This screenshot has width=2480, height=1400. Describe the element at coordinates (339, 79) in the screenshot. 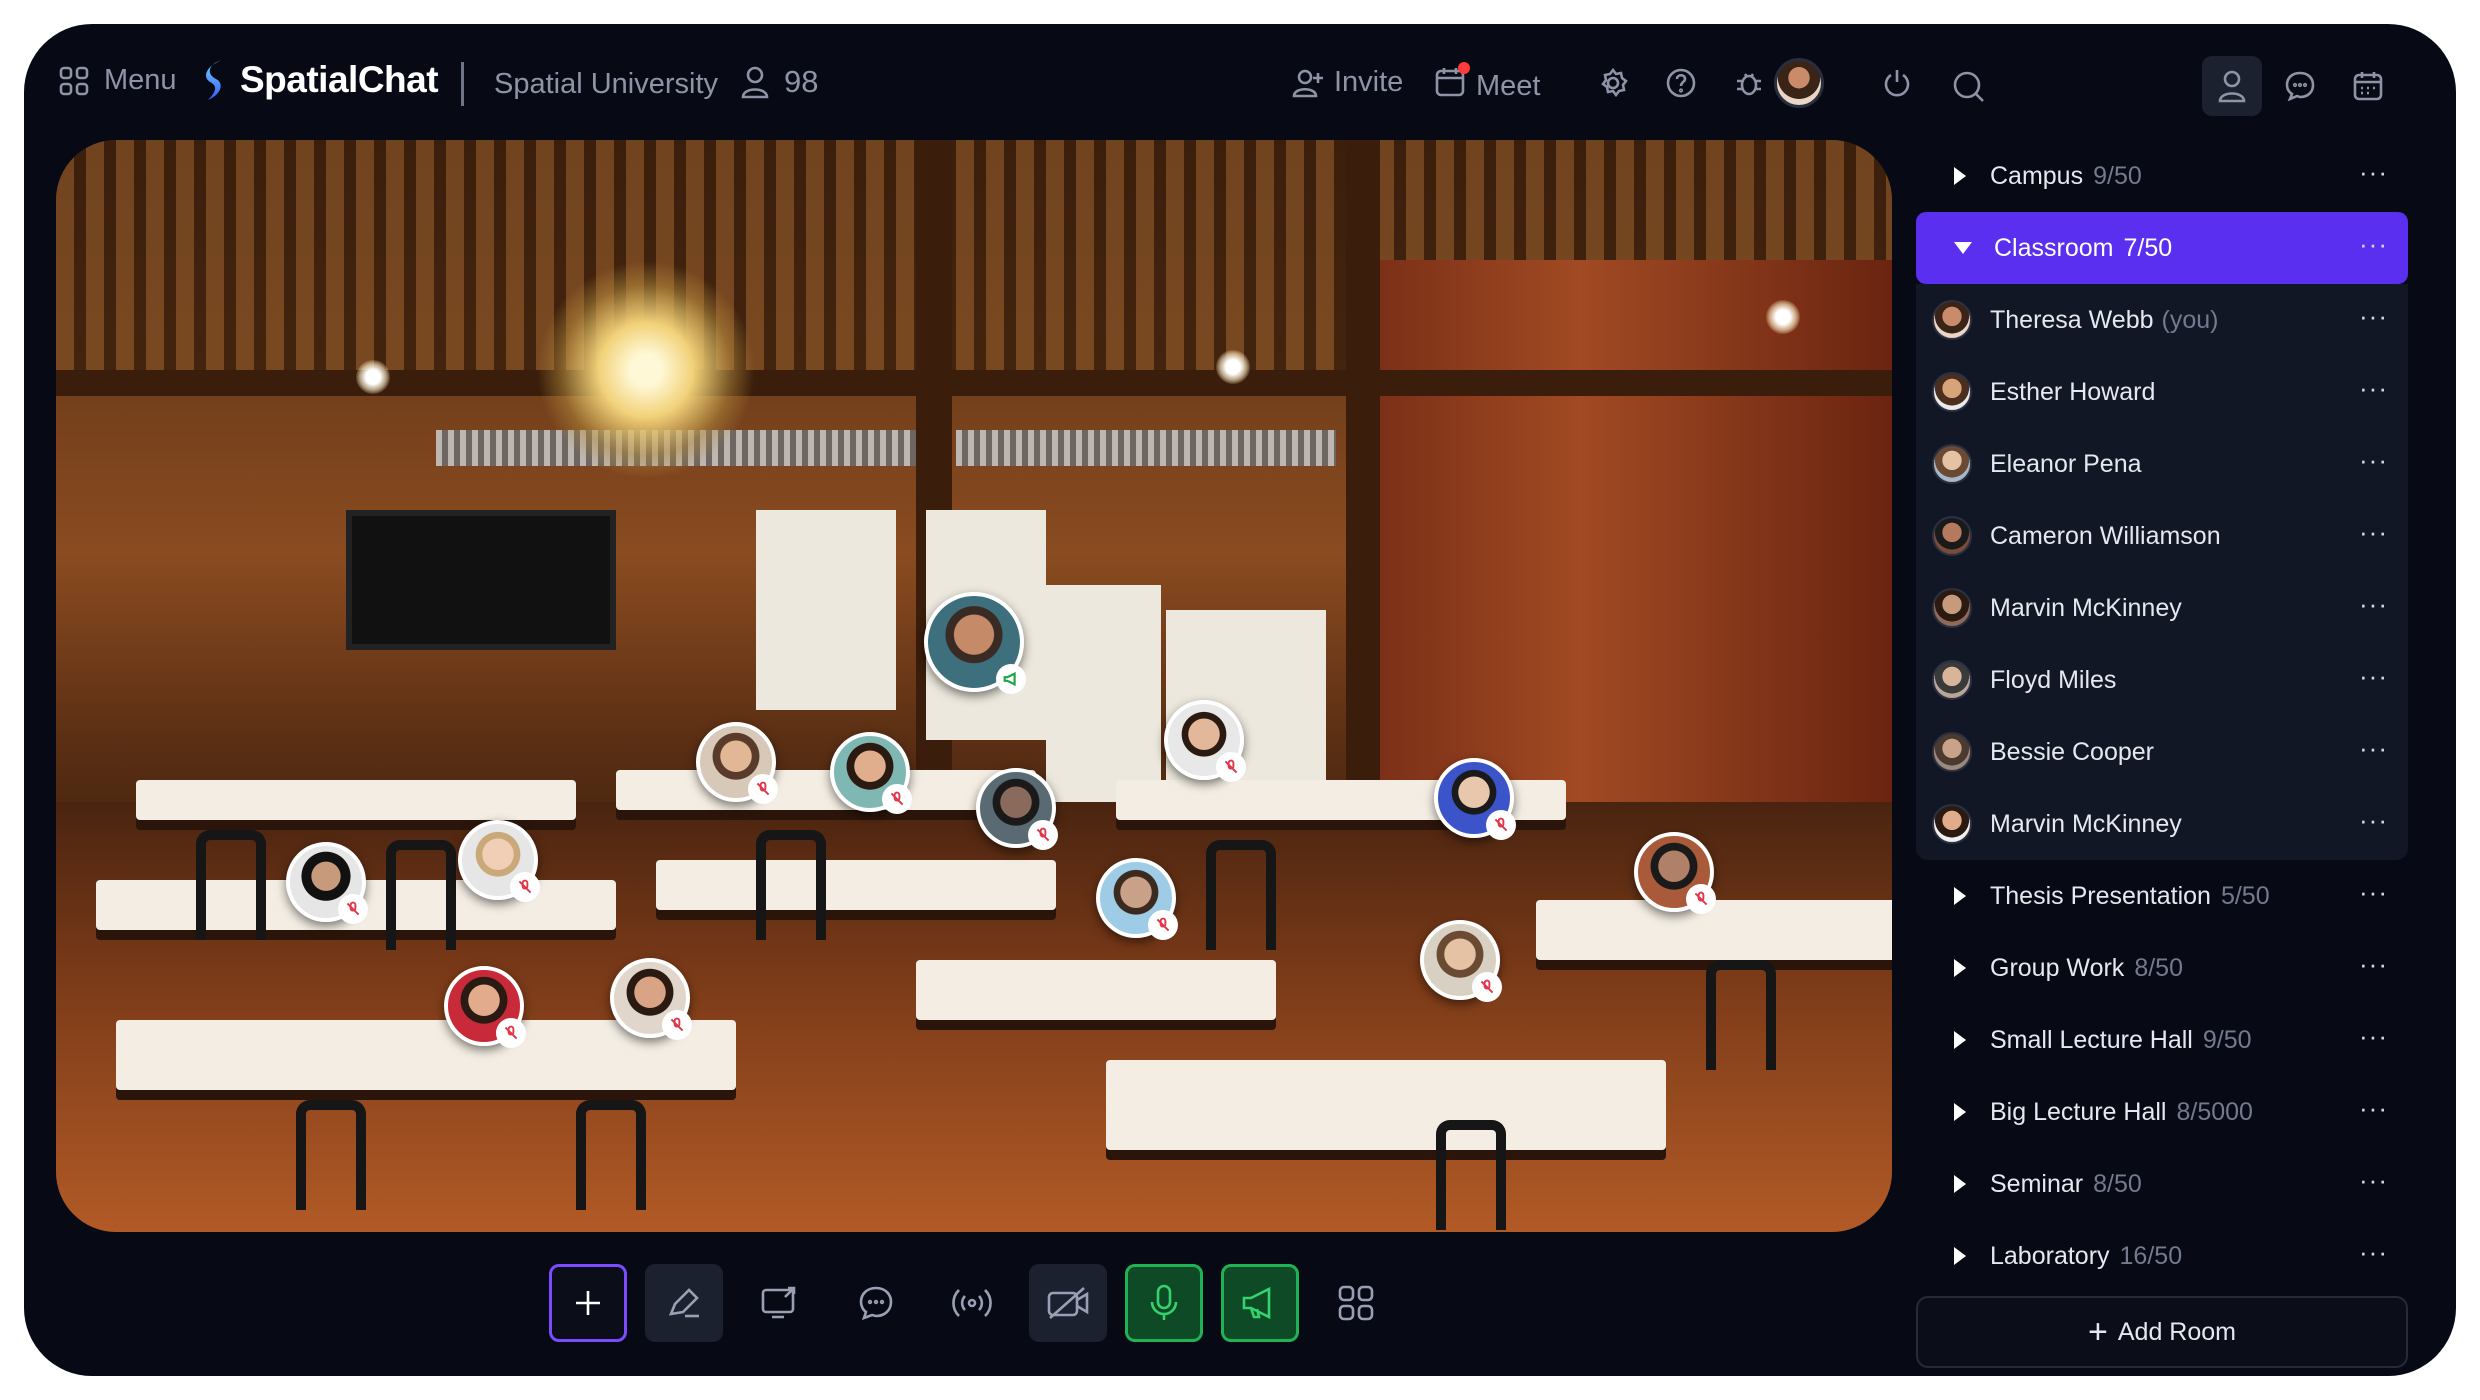

I see `brand-name: SpatialChat` at that location.